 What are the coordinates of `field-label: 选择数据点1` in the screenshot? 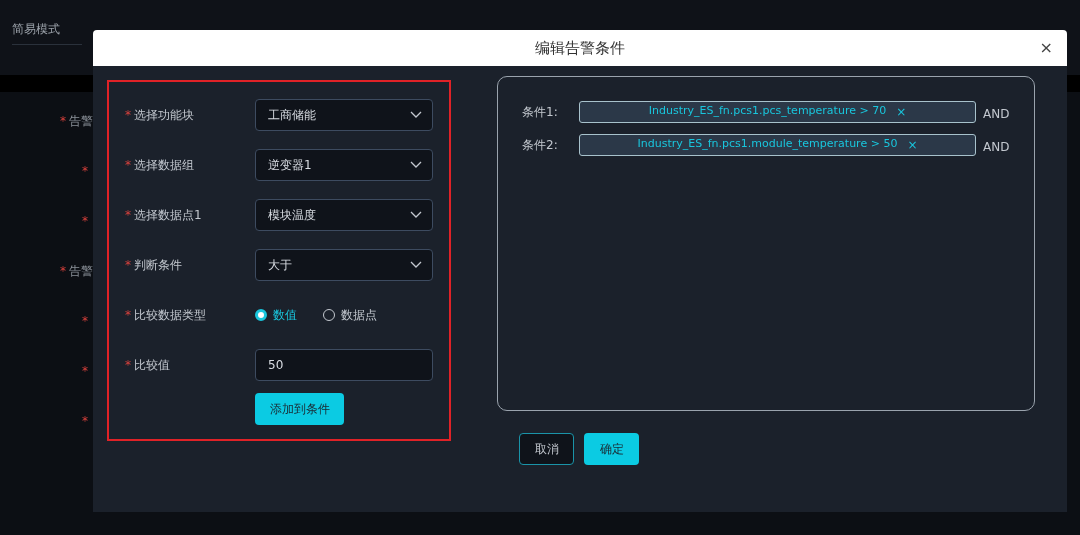 It's located at (168, 215).